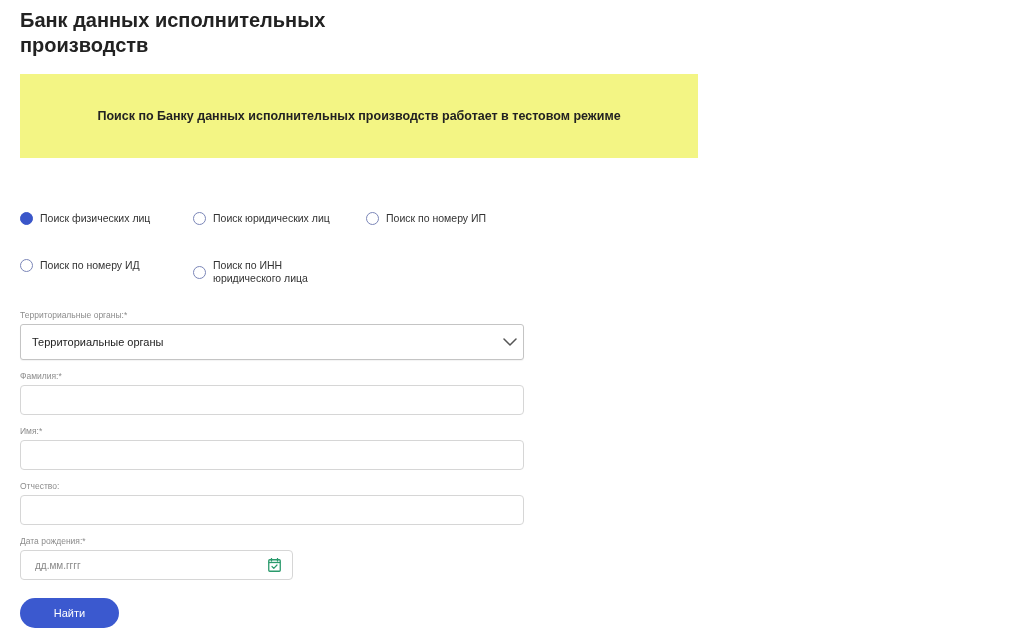 This screenshot has width=1024, height=644. I want to click on radio-label: Поиск по номеру ИП, so click(436, 218).